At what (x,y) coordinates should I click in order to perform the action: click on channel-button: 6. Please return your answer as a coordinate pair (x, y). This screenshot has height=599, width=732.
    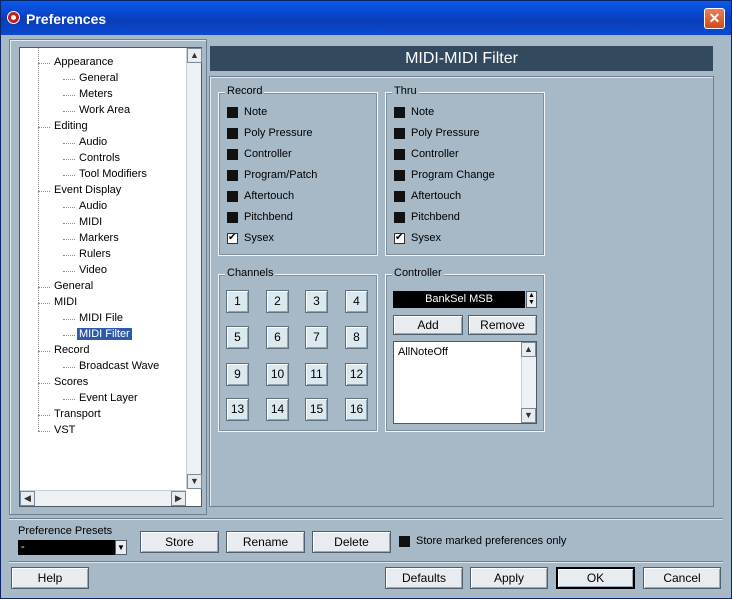
    Looking at the image, I should click on (277, 337).